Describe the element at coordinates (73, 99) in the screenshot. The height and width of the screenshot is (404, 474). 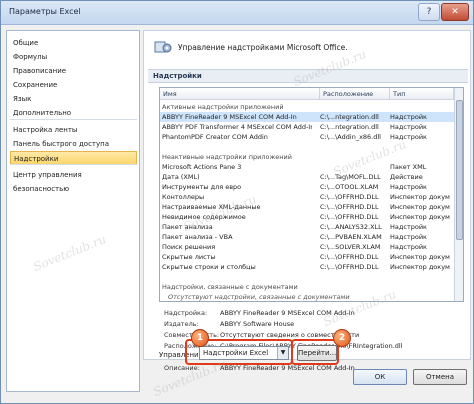
I see `nav-item: Язык` at that location.